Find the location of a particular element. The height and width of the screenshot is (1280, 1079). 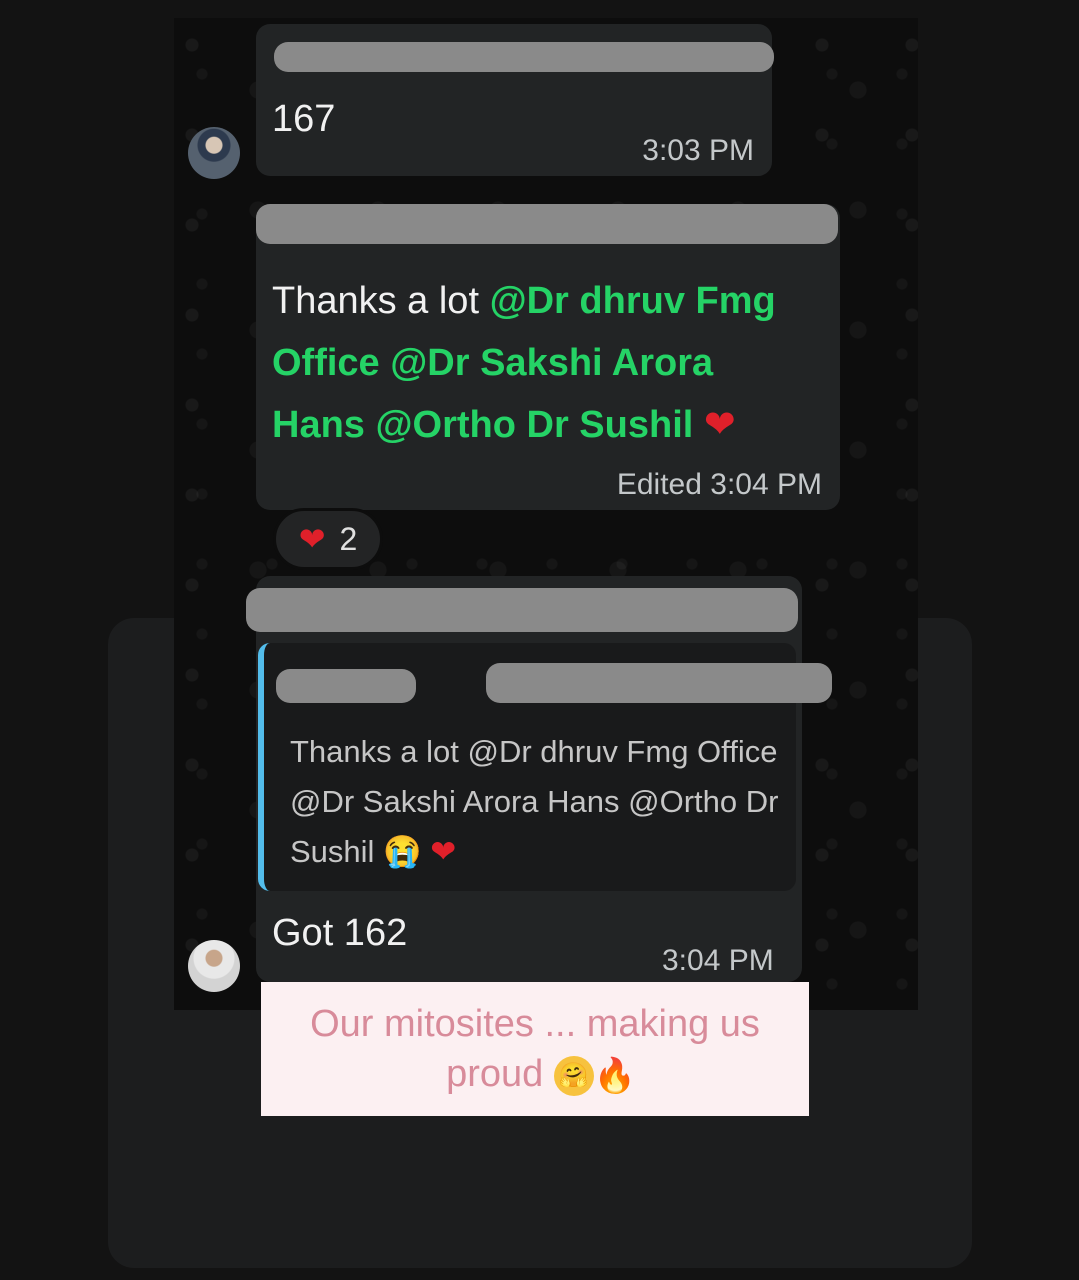

caption-text: Our mitosites ... making us proud is located at coordinates (535, 1049).